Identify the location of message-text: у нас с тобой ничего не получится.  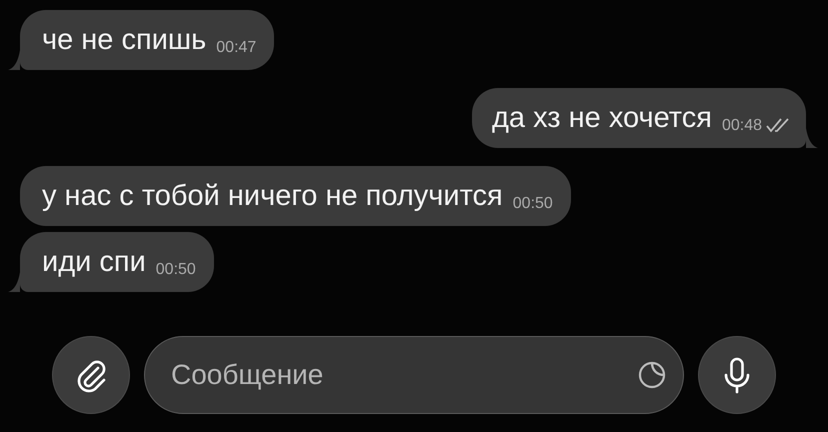
(272, 196).